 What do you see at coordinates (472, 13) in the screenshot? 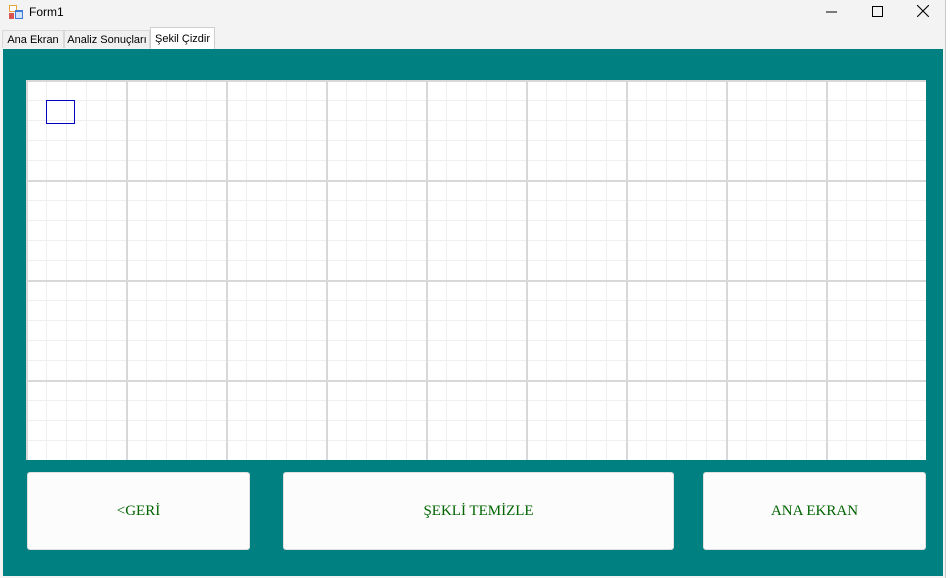
I see `title-bar: Form1` at bounding box center [472, 13].